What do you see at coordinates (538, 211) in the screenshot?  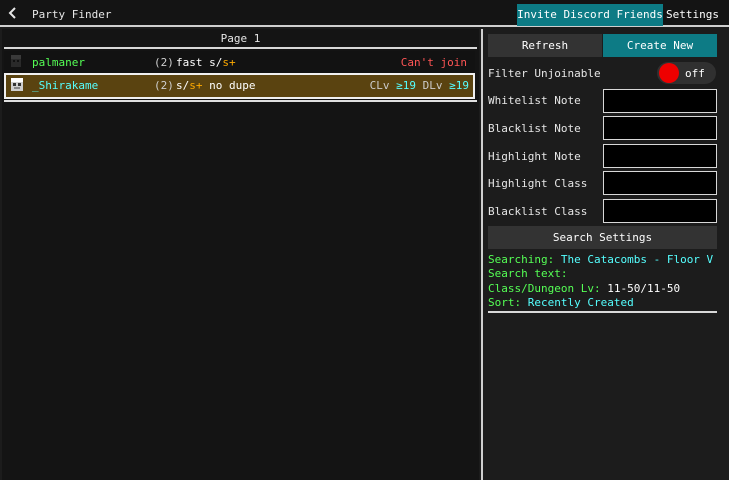 I see `blacklist-class-label: Blacklist Class` at bounding box center [538, 211].